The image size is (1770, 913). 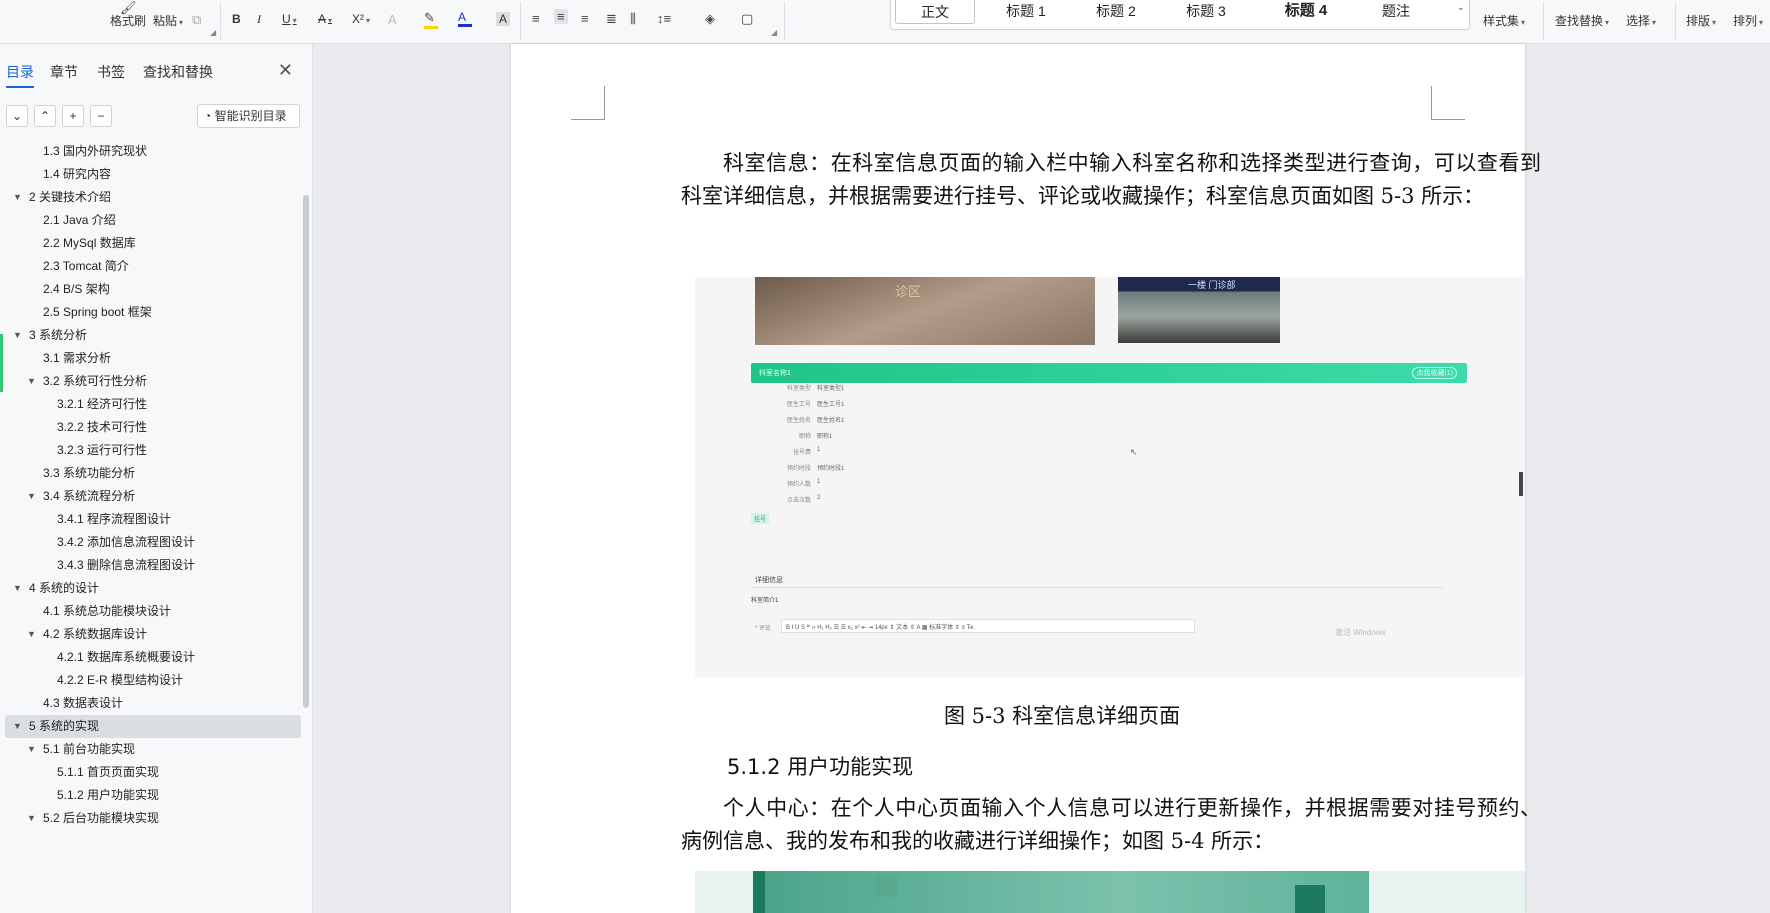 I want to click on sidebar-scrollbar, so click(x=306, y=451).